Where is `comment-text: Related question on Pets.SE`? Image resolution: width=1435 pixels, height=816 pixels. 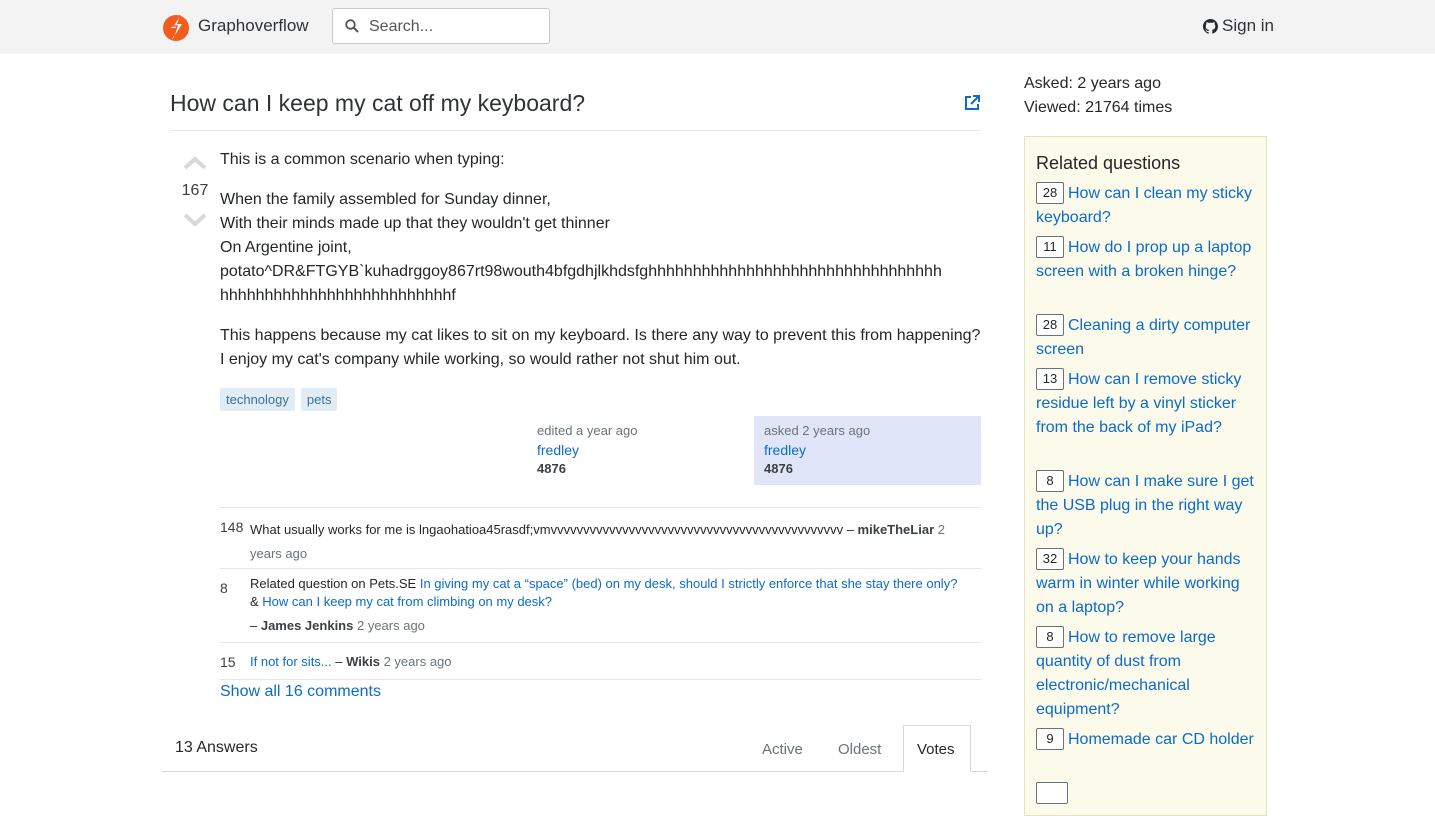 comment-text: Related question on Pets.SE is located at coordinates (335, 583).